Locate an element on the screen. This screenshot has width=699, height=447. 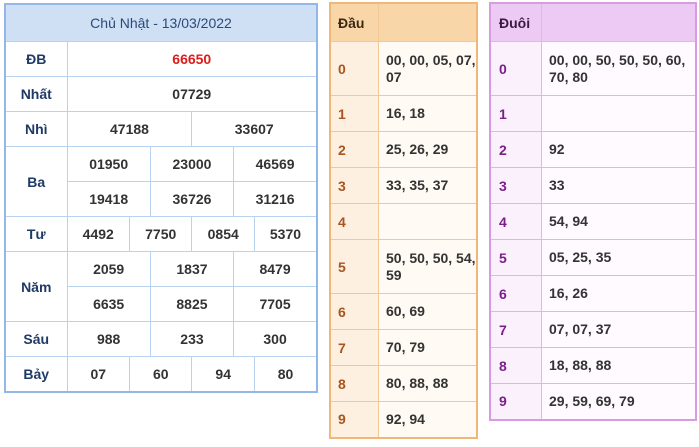
prize-row-db: ĐB 66650 is located at coordinates (161, 59).